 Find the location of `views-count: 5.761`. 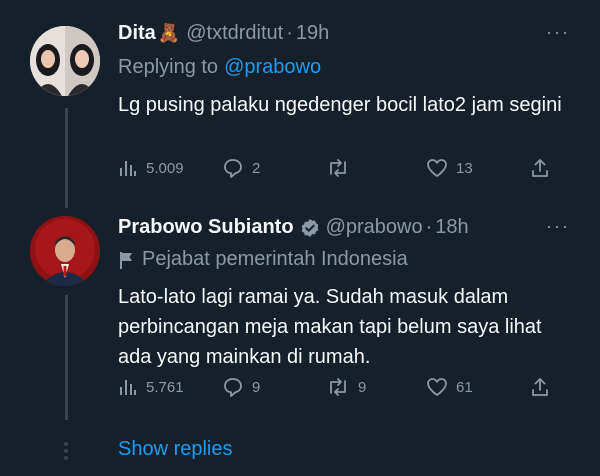

views-count: 5.761 is located at coordinates (165, 387).